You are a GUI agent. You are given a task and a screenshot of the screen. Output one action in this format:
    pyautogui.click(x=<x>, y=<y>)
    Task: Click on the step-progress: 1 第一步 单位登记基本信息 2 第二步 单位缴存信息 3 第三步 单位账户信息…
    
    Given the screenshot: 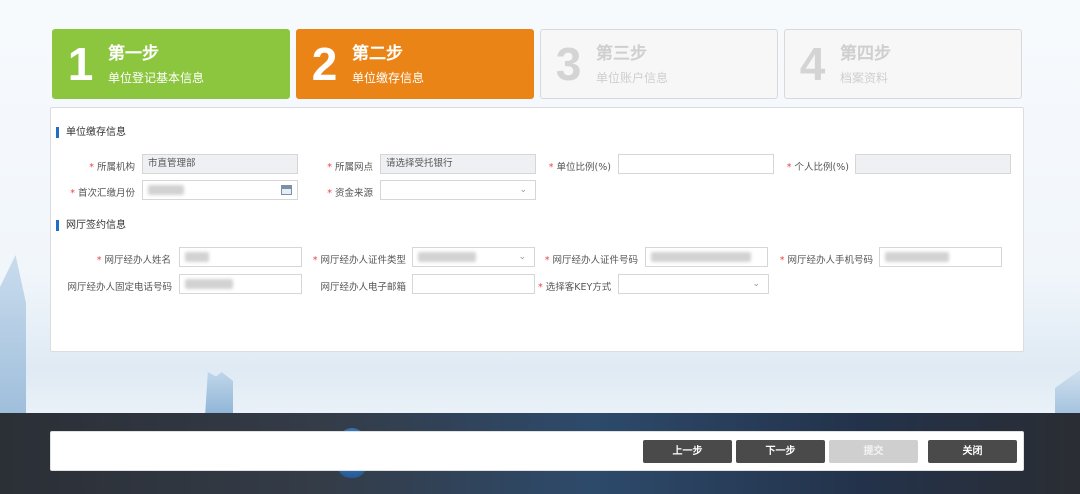 What is the action you would take?
    pyautogui.click(x=537, y=64)
    